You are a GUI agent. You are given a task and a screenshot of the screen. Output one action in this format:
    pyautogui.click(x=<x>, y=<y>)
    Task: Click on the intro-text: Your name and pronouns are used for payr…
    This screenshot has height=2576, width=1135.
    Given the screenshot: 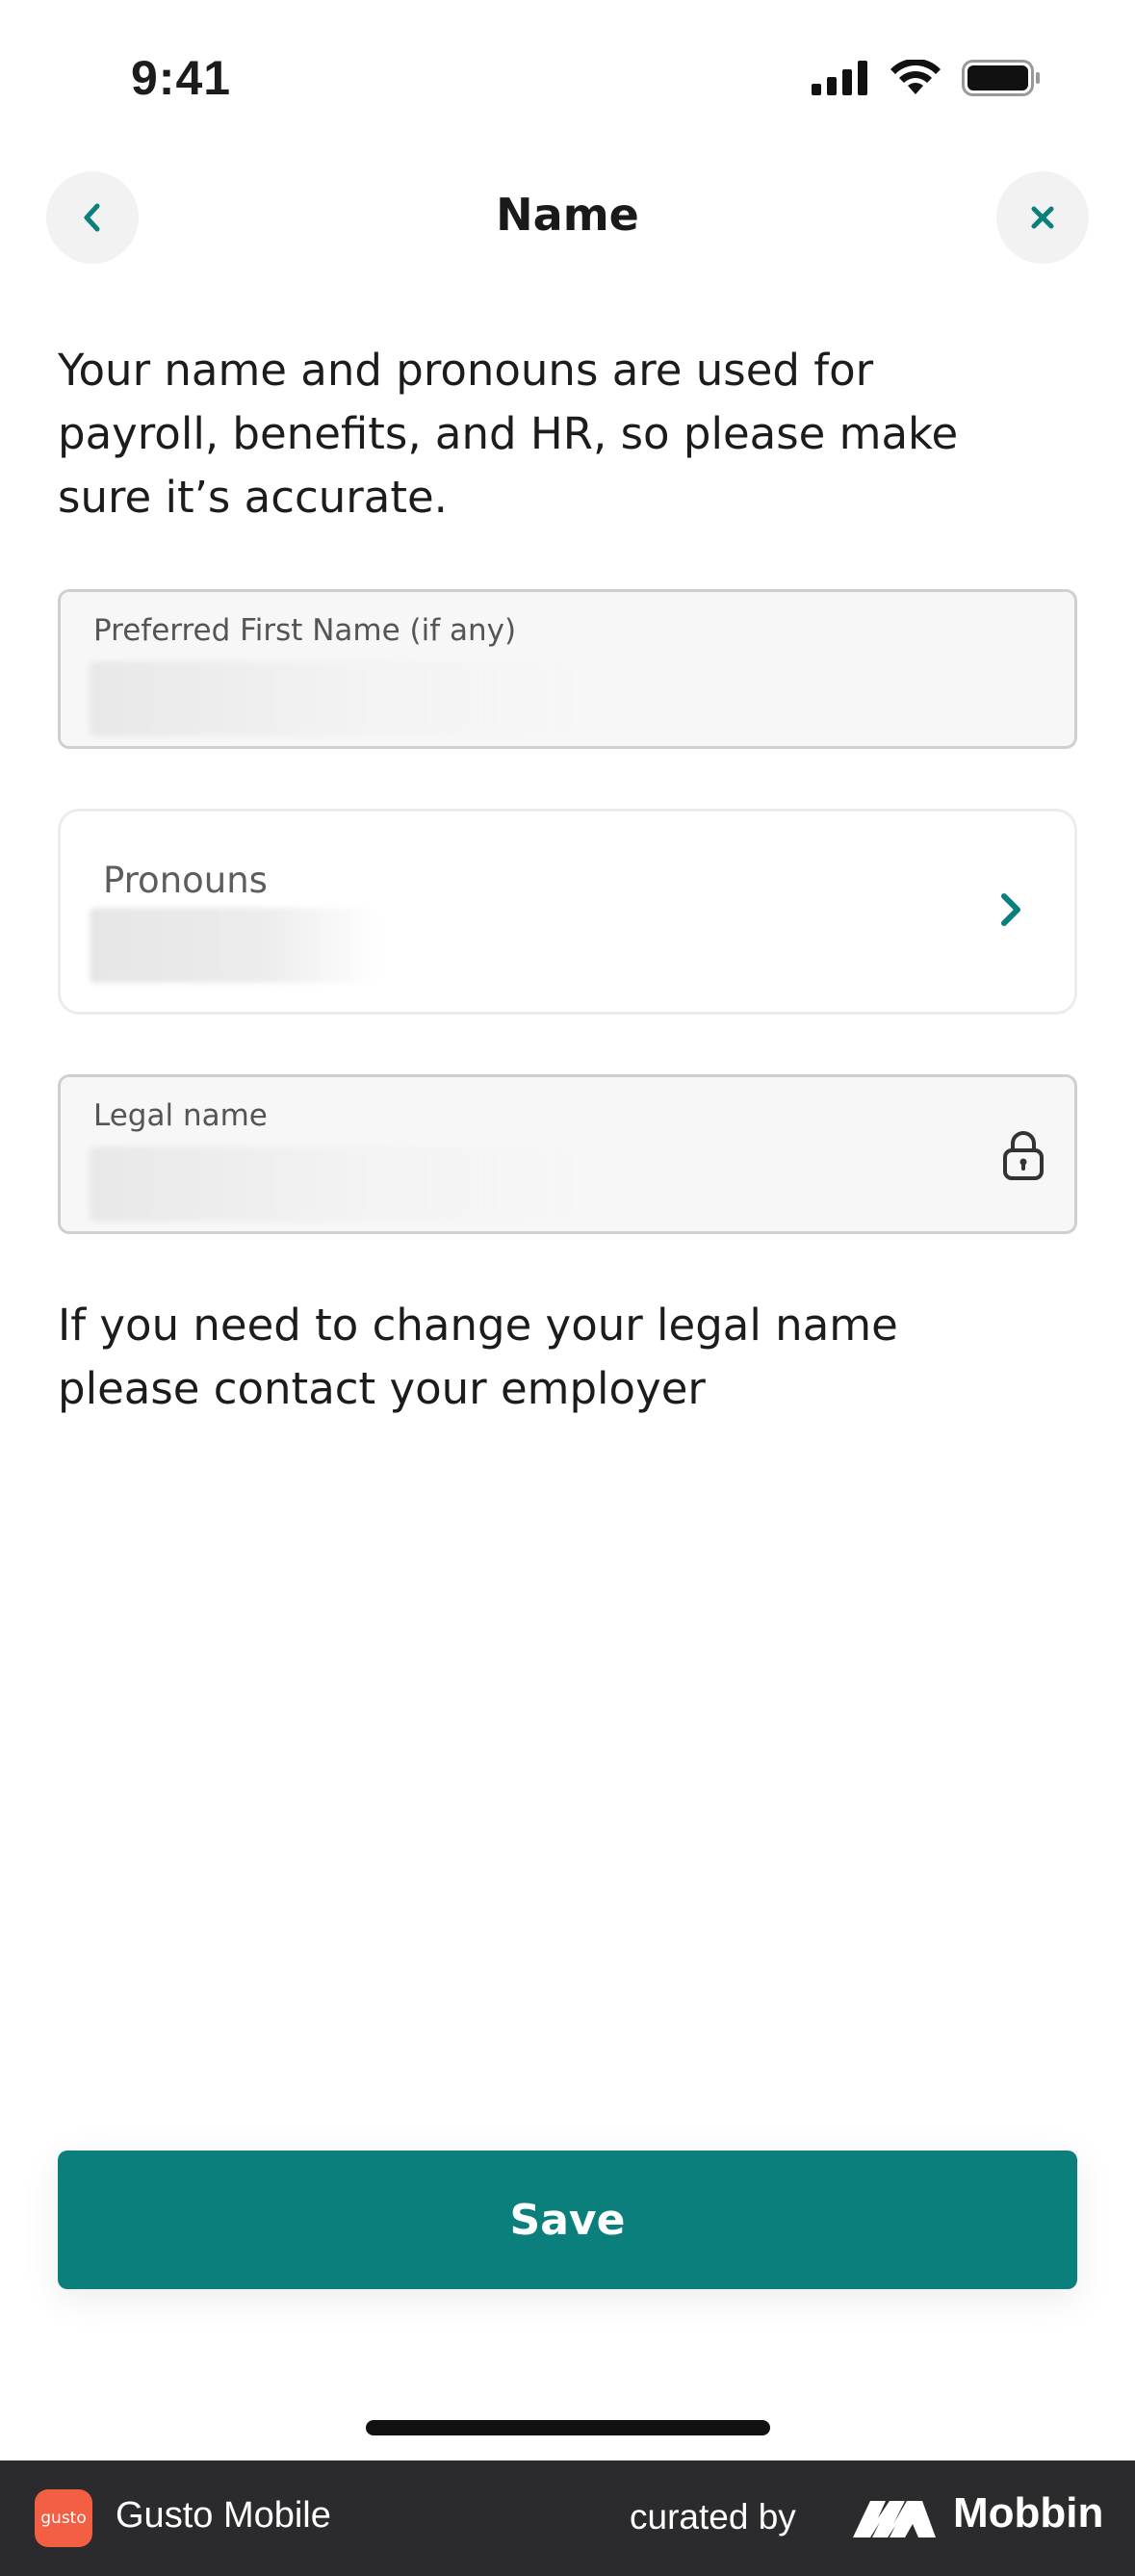 What is the action you would take?
    pyautogui.click(x=508, y=434)
    